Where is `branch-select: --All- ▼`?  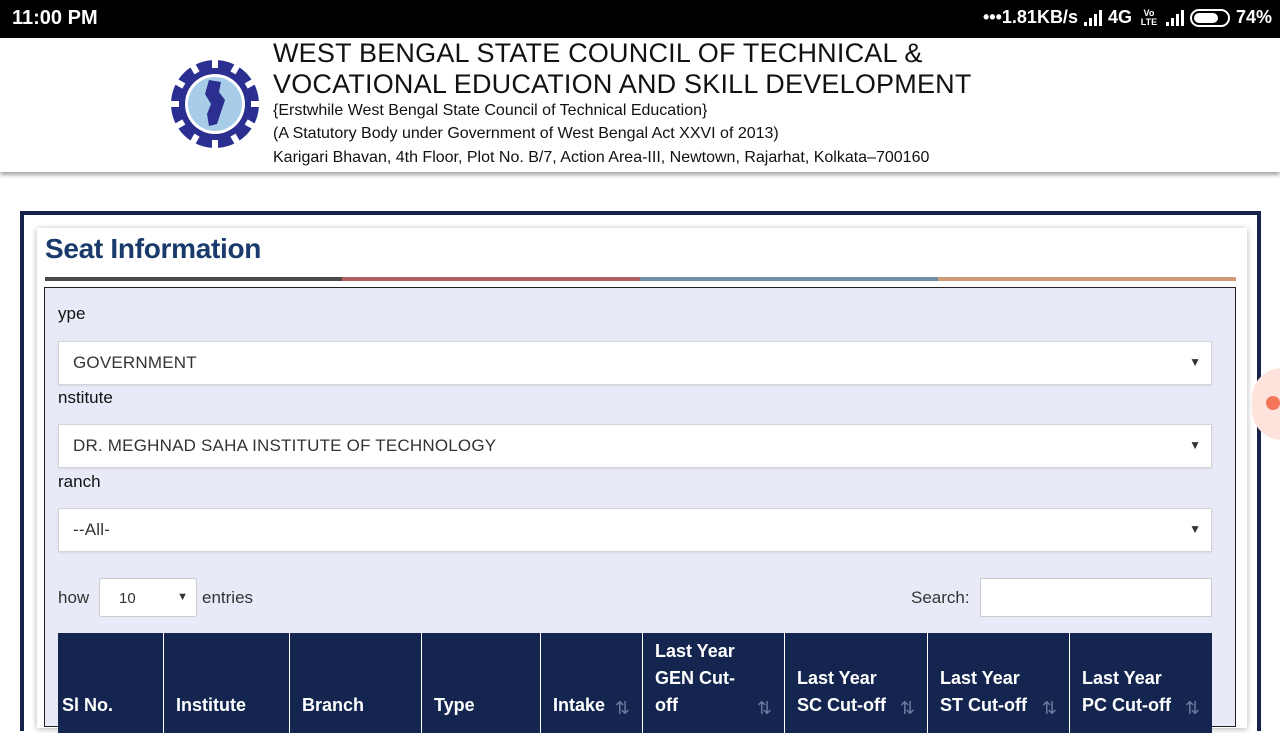
branch-select: --All- ▼ is located at coordinates (635, 530).